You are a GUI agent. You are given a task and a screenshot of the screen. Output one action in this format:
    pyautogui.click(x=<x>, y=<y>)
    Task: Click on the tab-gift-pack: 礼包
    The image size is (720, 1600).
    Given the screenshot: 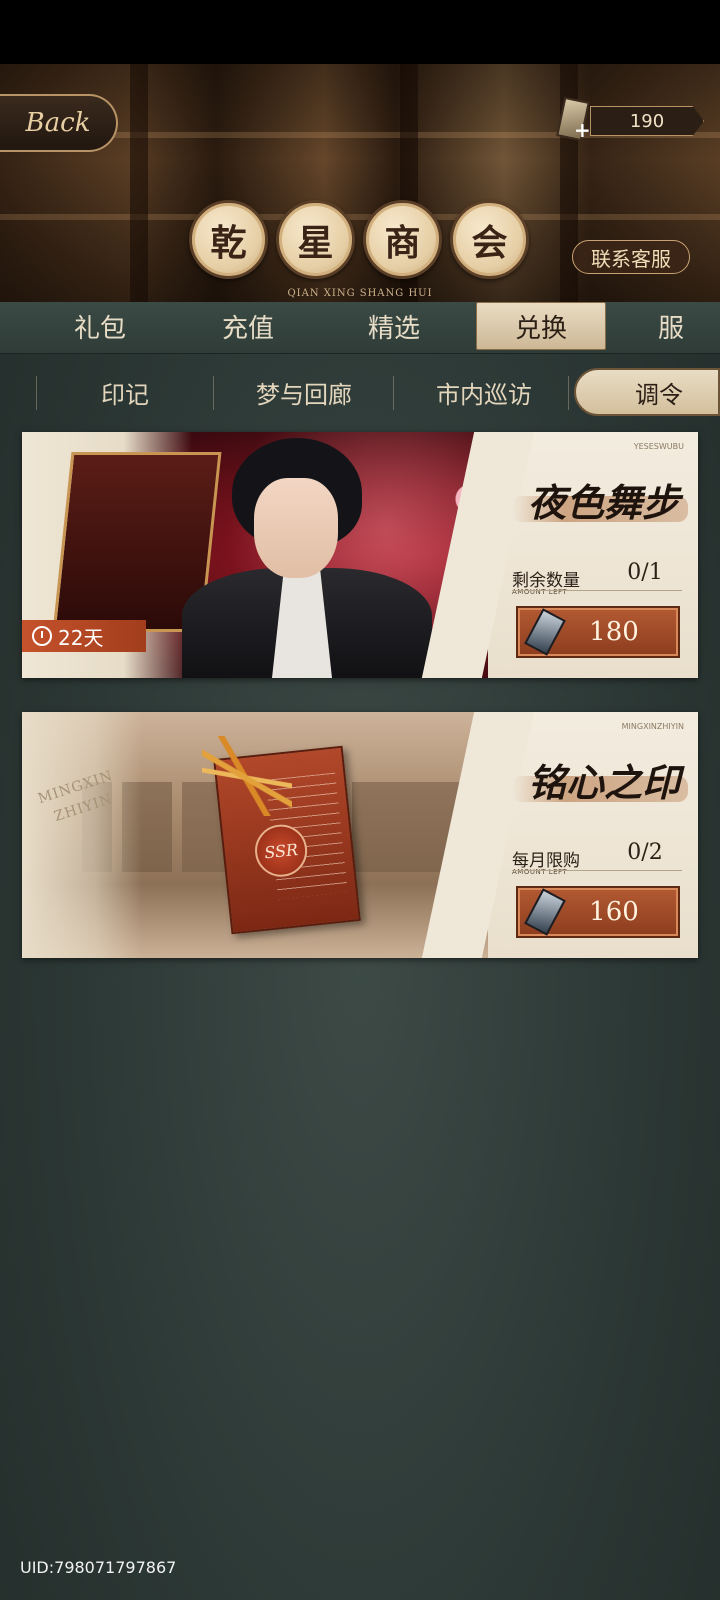 What is the action you would take?
    pyautogui.click(x=100, y=326)
    